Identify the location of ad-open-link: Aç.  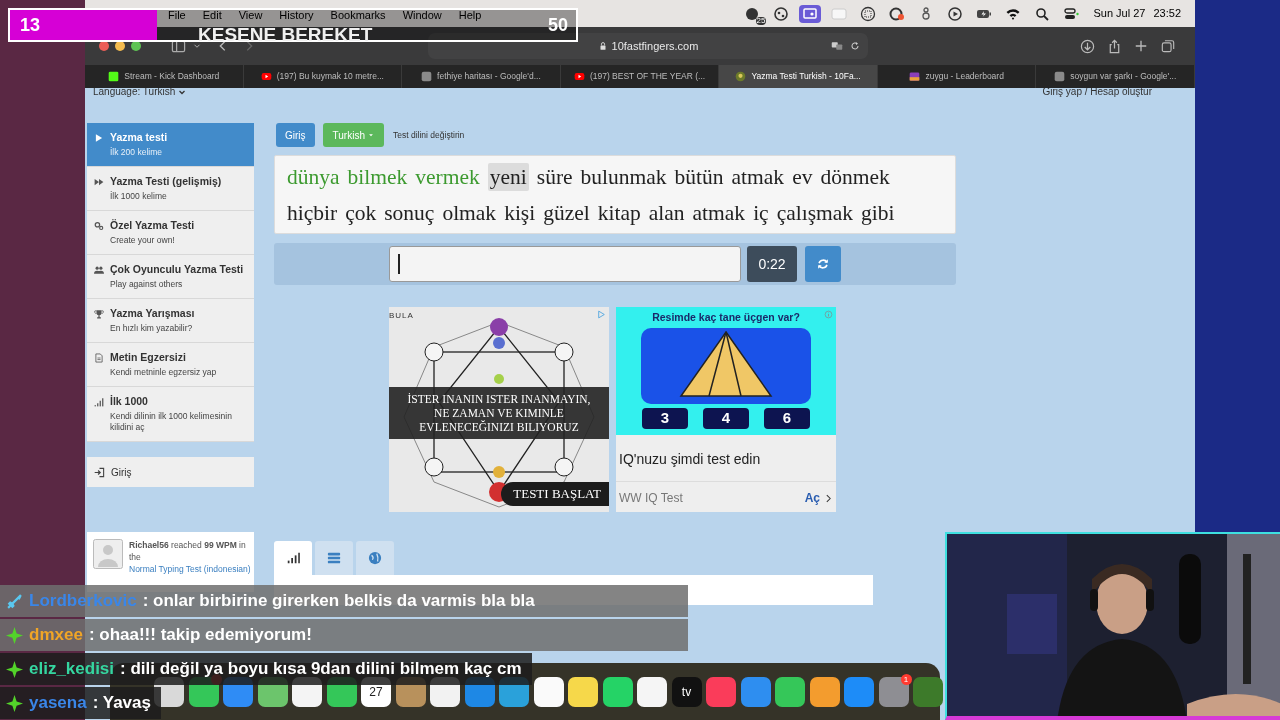
(818, 498).